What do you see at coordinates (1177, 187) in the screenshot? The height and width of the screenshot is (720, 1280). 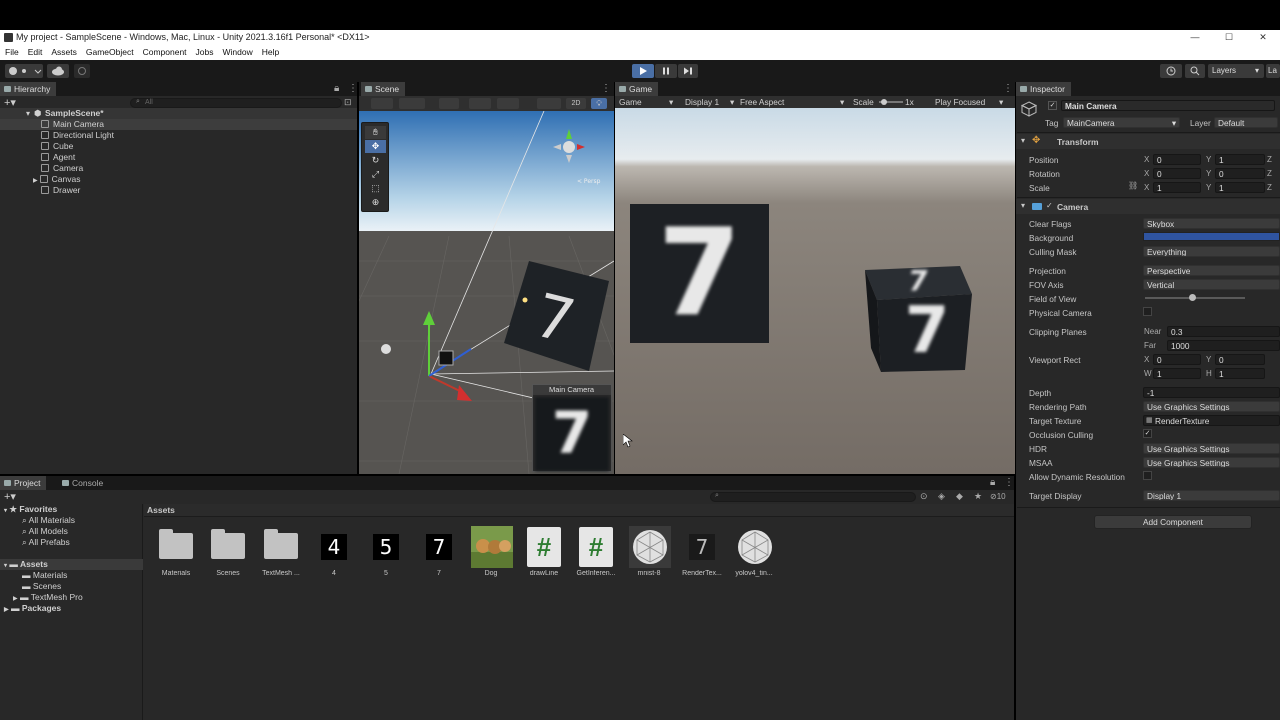 I see `scale-x-field: 1` at bounding box center [1177, 187].